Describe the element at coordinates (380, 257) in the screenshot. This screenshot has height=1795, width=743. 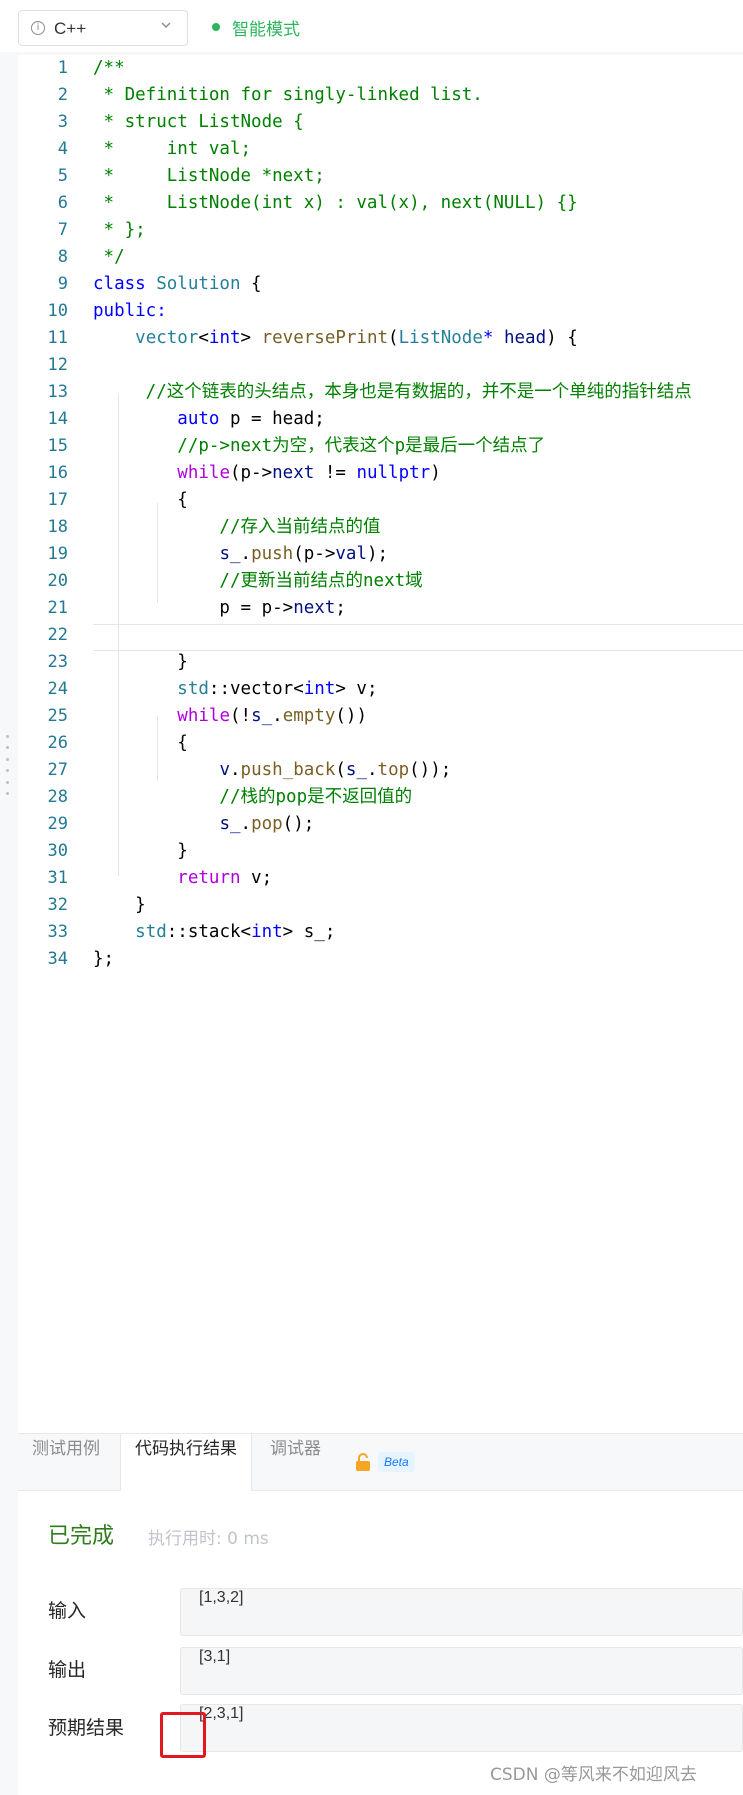
I see `code-line: 8 */` at that location.